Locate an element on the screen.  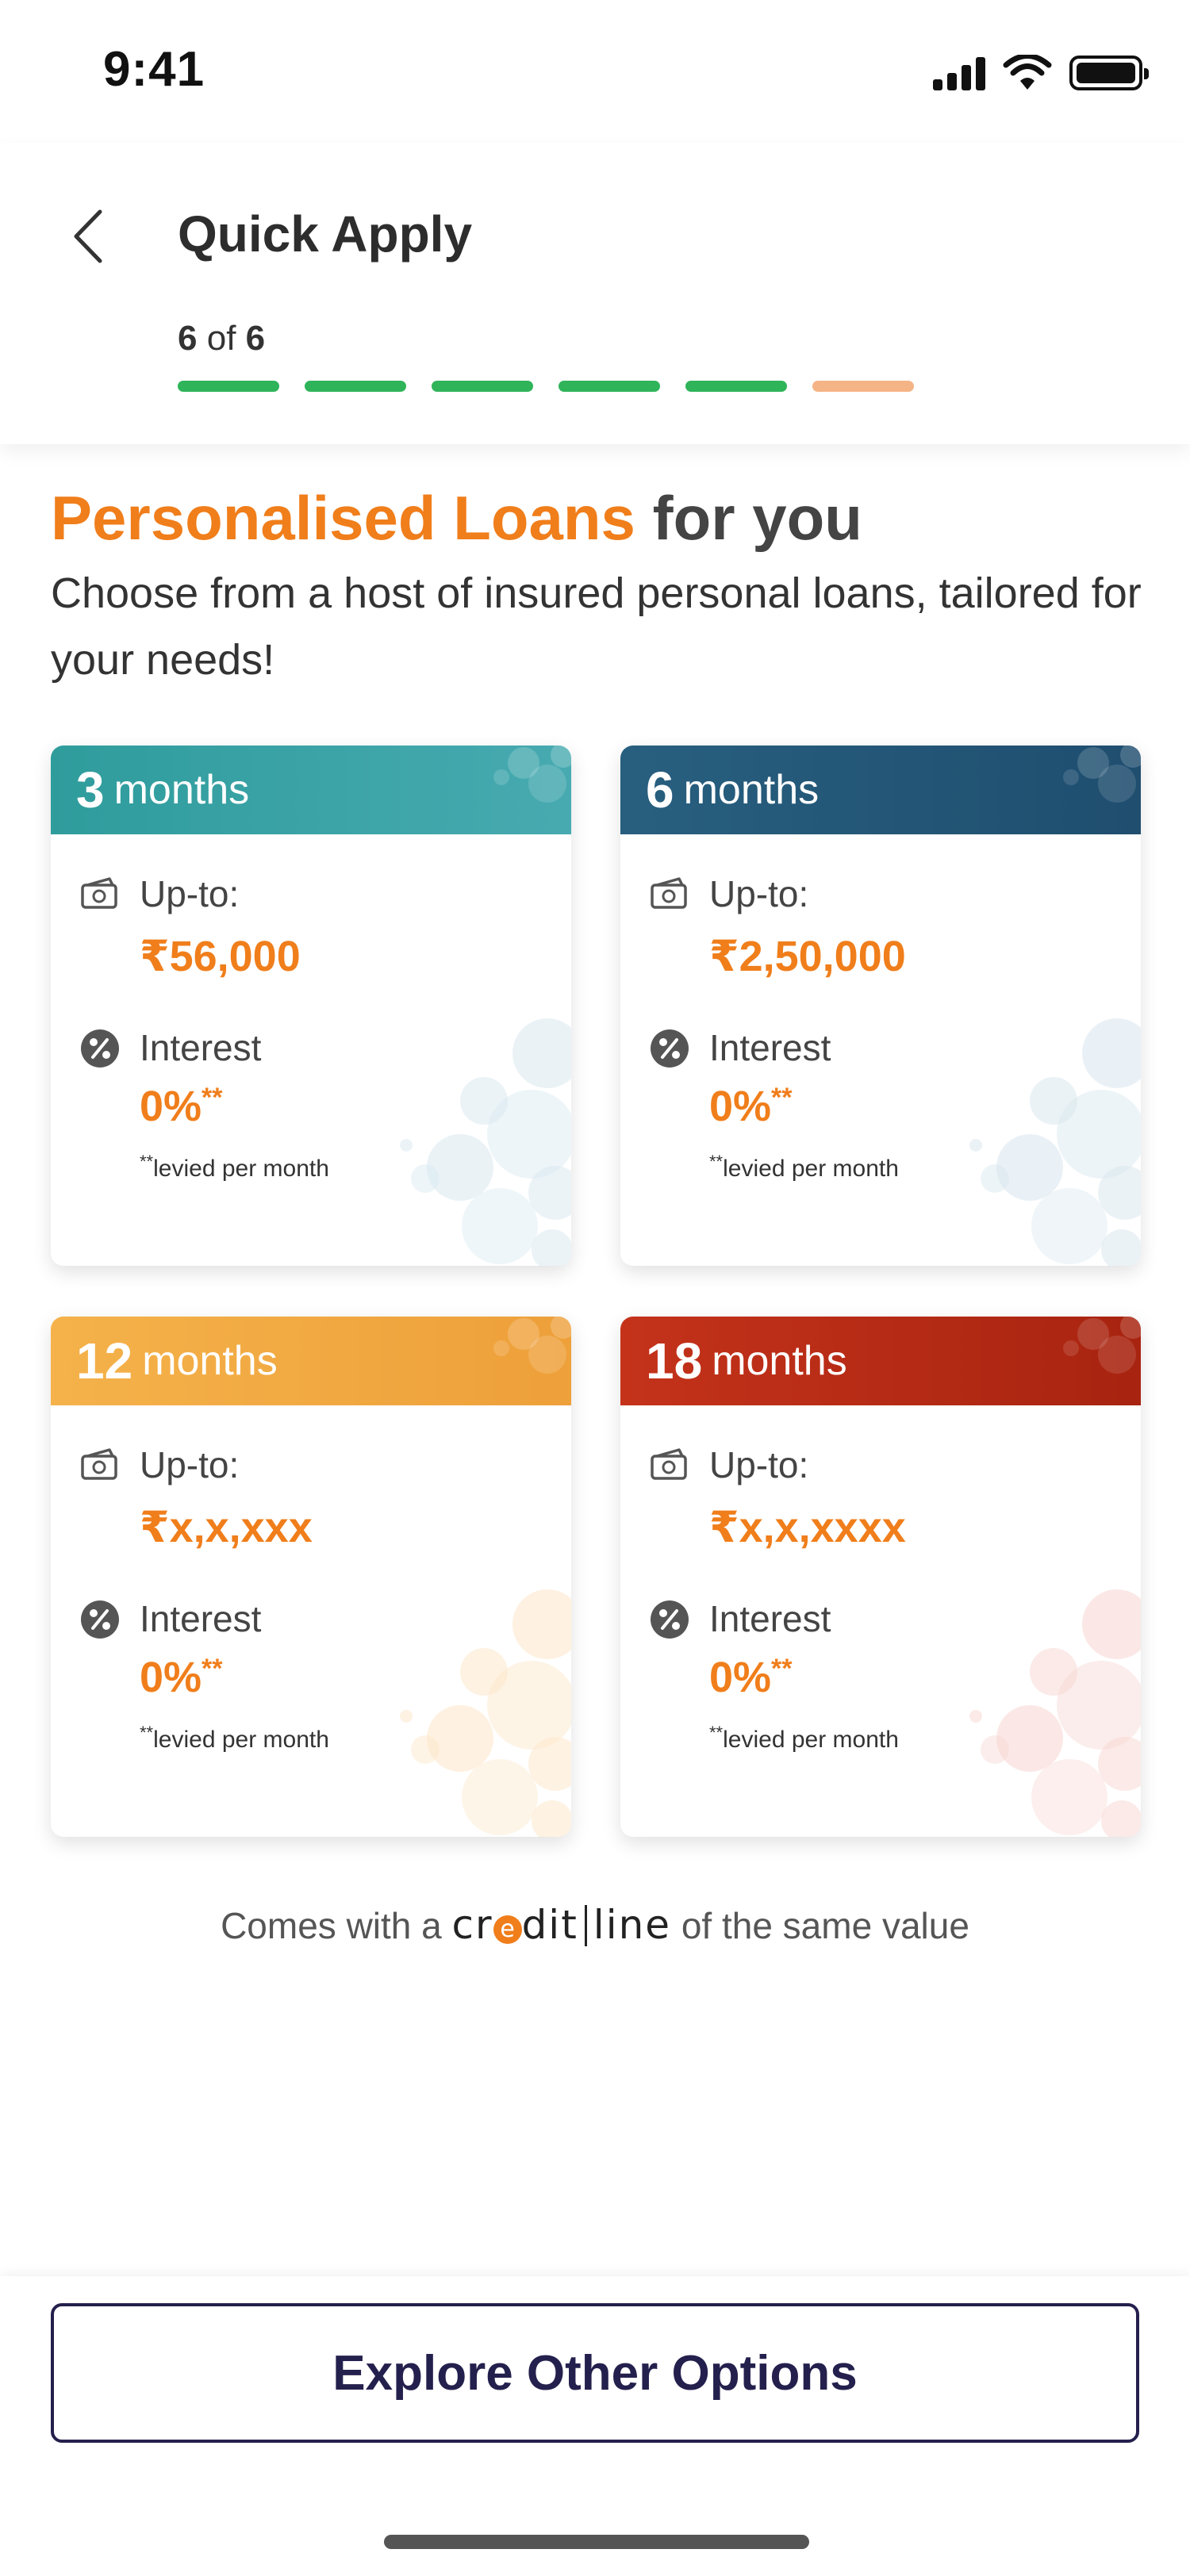
step-counter: 6 of 6 is located at coordinates (221, 339).